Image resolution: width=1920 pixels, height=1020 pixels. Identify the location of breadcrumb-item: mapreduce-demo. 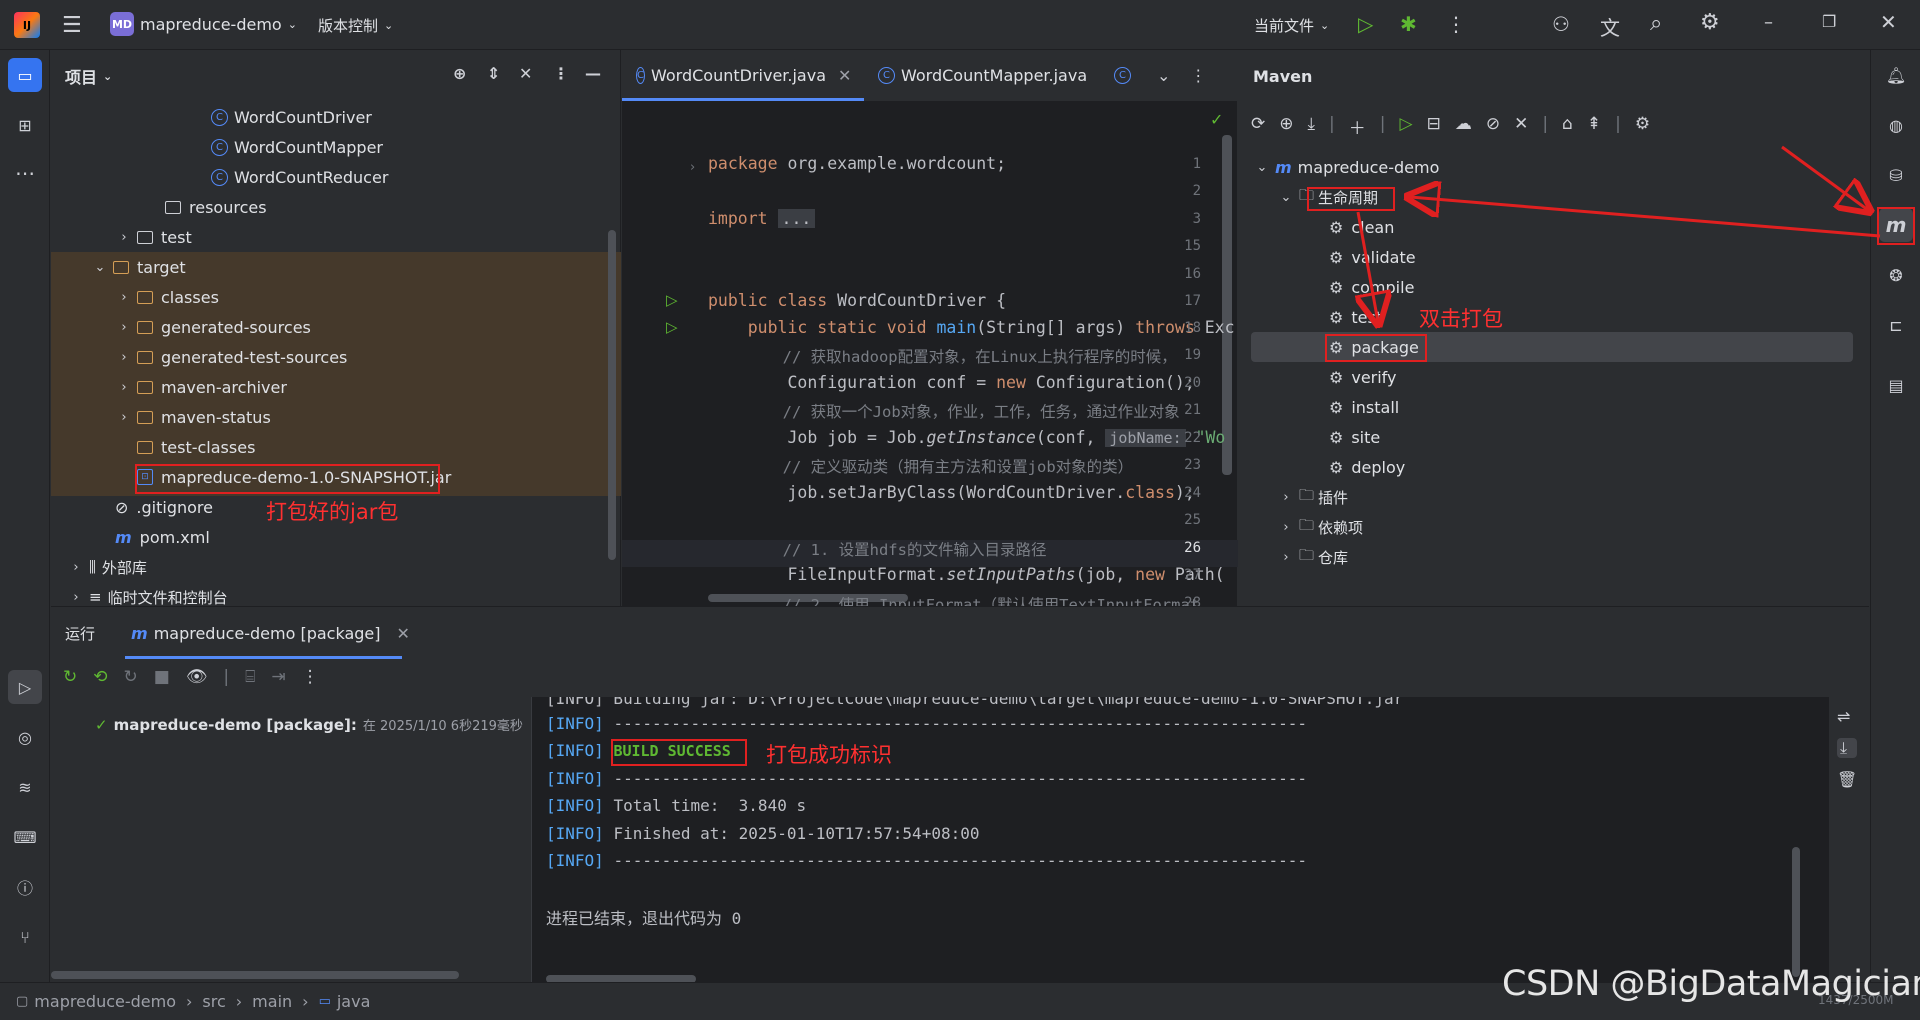
(105, 1001).